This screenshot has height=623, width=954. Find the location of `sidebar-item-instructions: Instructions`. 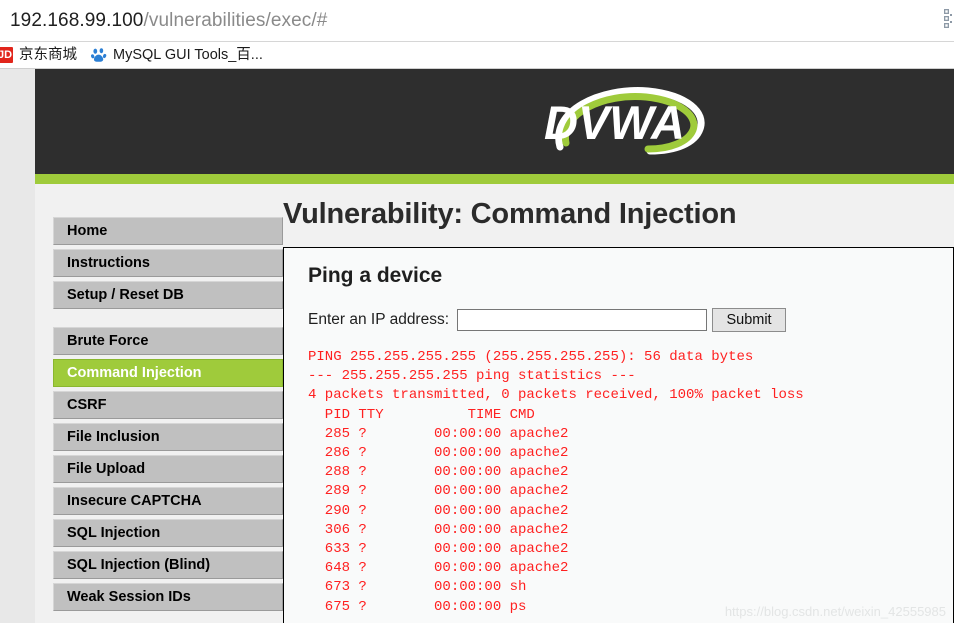

sidebar-item-instructions: Instructions is located at coordinates (168, 263).